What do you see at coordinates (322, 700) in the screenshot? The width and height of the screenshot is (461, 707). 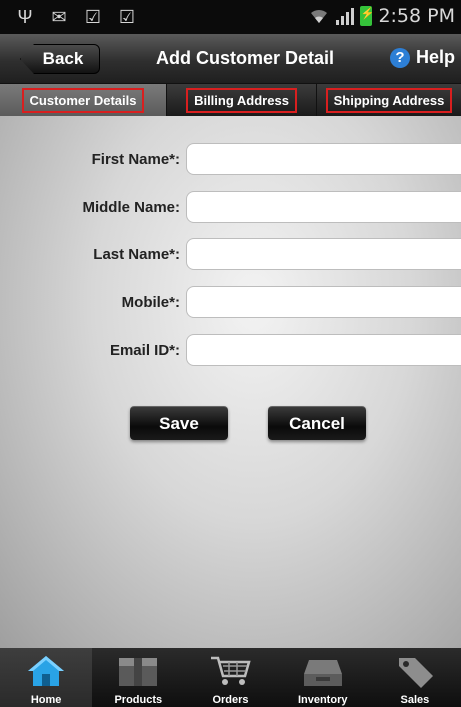 I see `nav-label: Inventory` at bounding box center [322, 700].